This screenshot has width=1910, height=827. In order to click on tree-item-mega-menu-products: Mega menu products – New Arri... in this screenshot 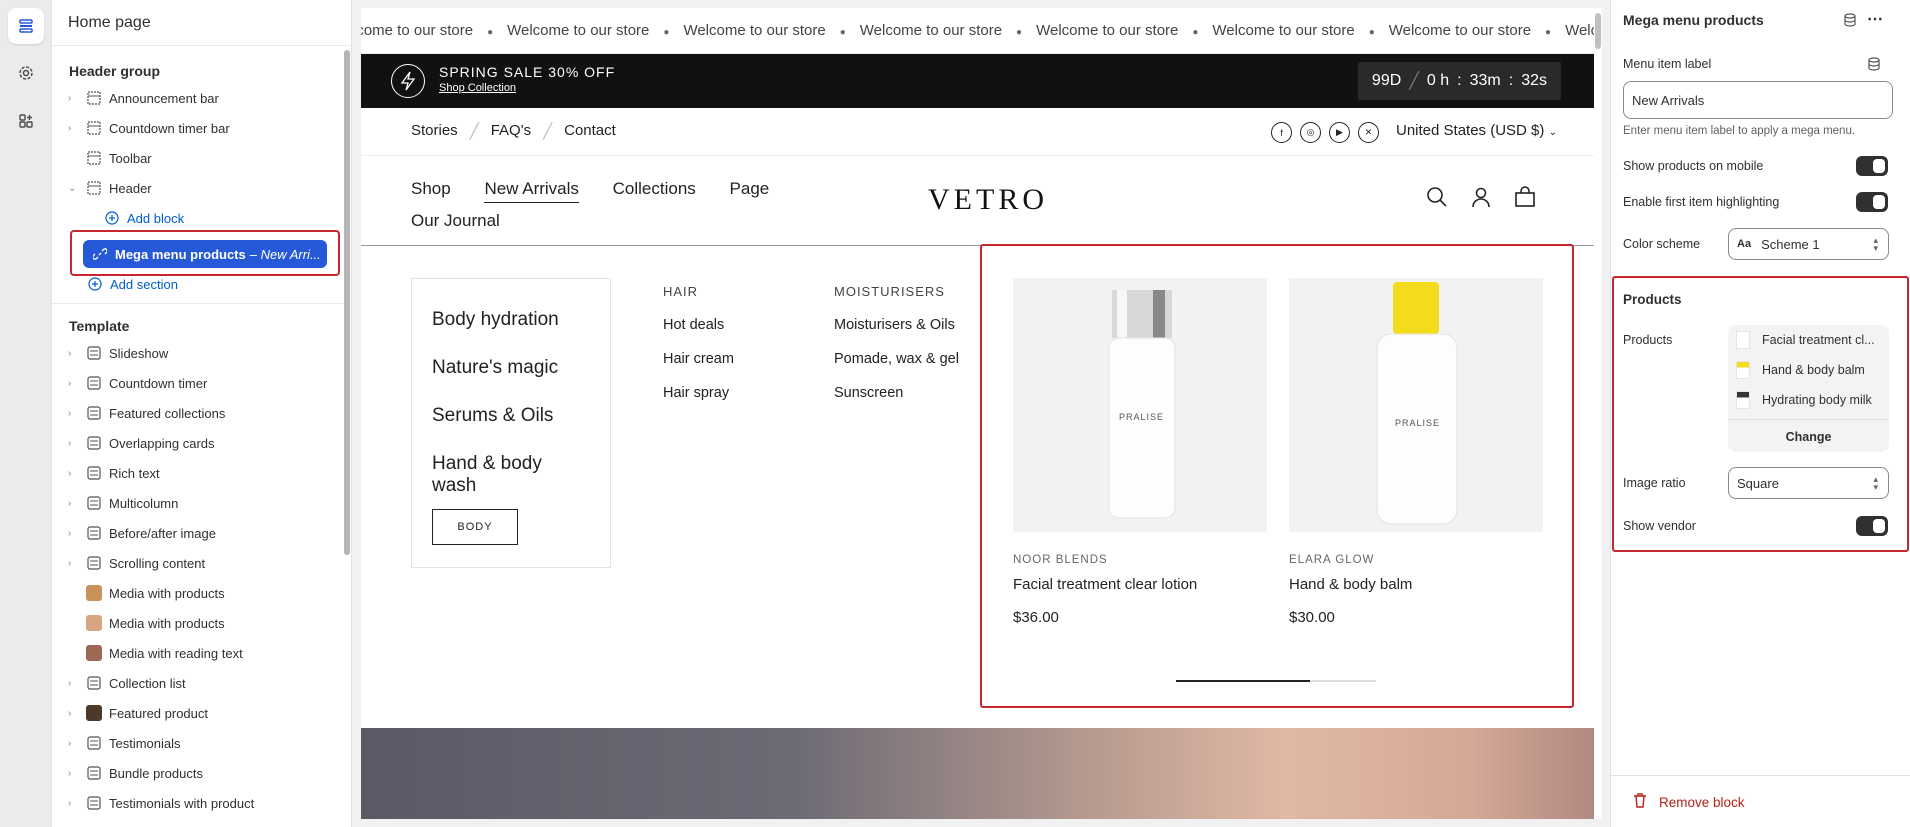, I will do `click(205, 254)`.